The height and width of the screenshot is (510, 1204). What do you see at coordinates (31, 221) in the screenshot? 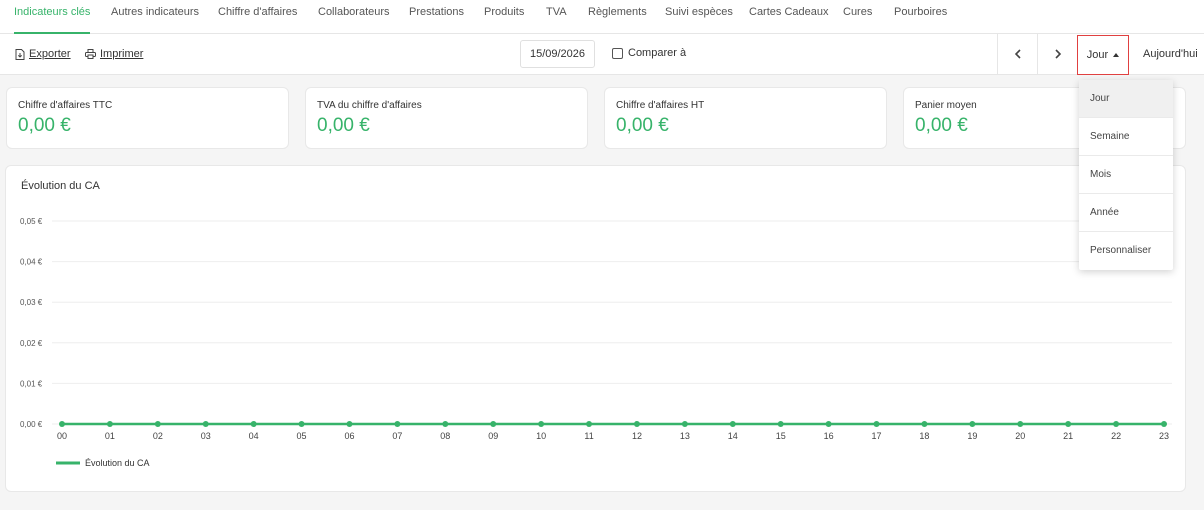
I see `y-tick-label: 0,05 €` at bounding box center [31, 221].